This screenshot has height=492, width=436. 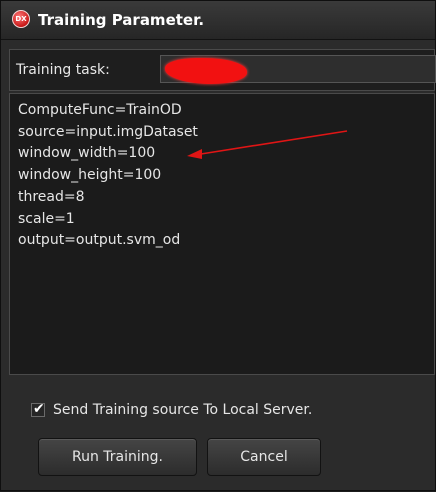 I want to click on title-bar: DX Training Parameter., so click(x=218, y=20).